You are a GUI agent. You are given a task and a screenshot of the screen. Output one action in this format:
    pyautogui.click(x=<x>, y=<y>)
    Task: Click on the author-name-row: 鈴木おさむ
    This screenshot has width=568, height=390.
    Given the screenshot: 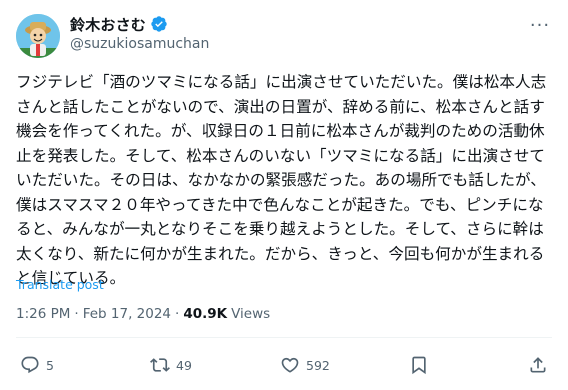 What is the action you would take?
    pyautogui.click(x=119, y=24)
    